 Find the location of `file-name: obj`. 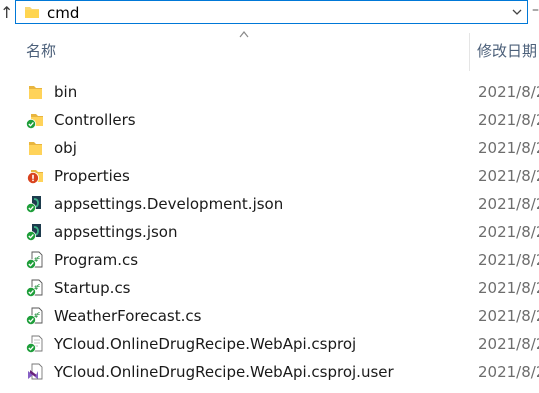

file-name: obj is located at coordinates (65, 148).